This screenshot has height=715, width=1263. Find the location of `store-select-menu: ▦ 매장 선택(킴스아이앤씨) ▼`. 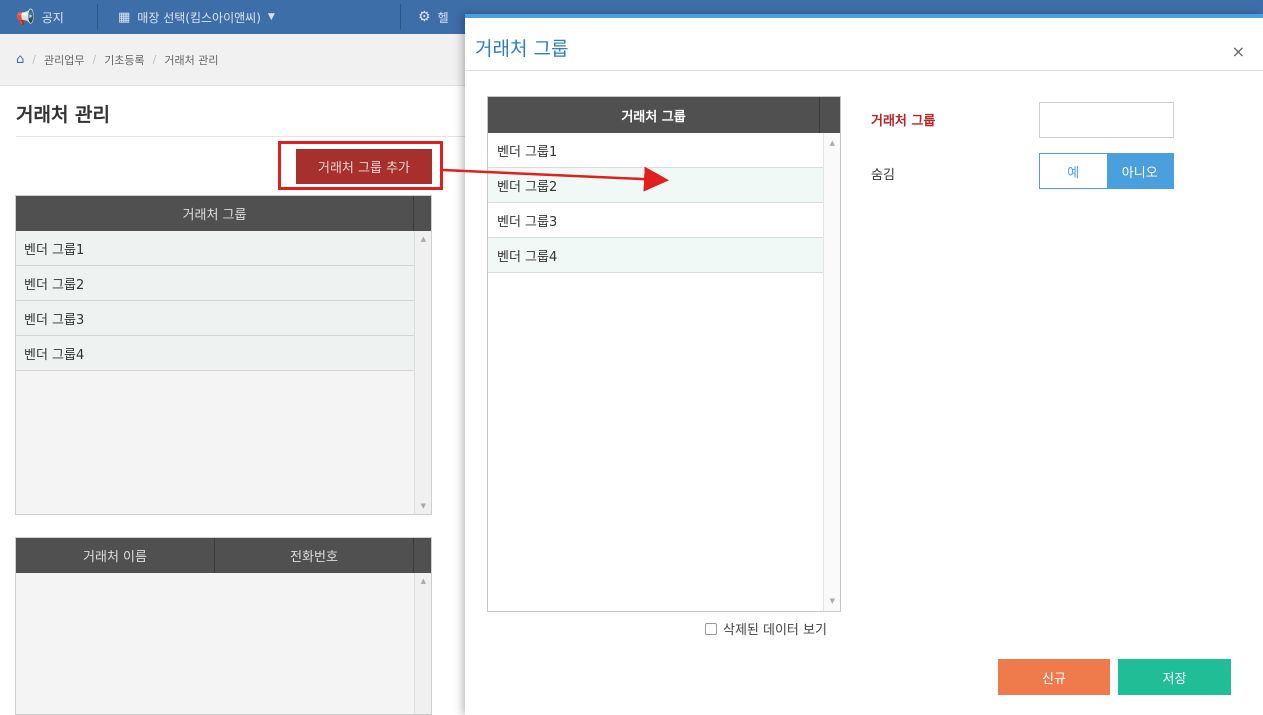

store-select-menu: ▦ 매장 선택(킴스아이앤씨) ▼ is located at coordinates (196, 17).